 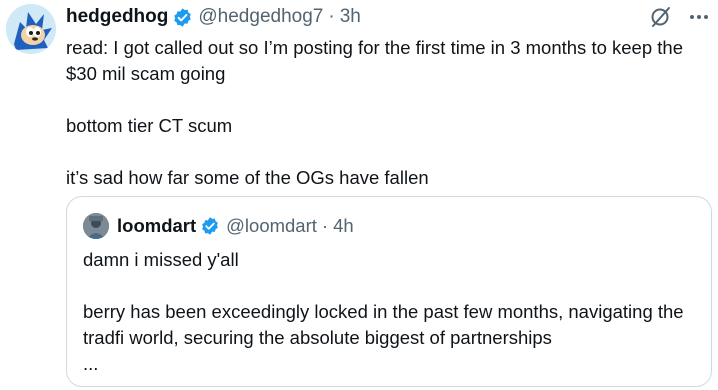 What do you see at coordinates (96, 226) in the screenshot?
I see `quoted-author-avatar` at bounding box center [96, 226].